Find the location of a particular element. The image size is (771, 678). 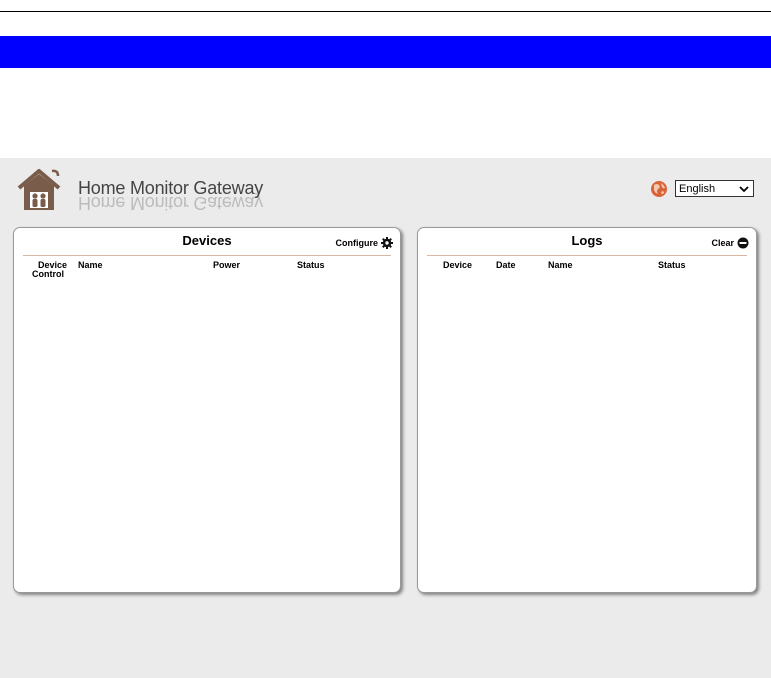

chevron-down-icon is located at coordinates (744, 188).